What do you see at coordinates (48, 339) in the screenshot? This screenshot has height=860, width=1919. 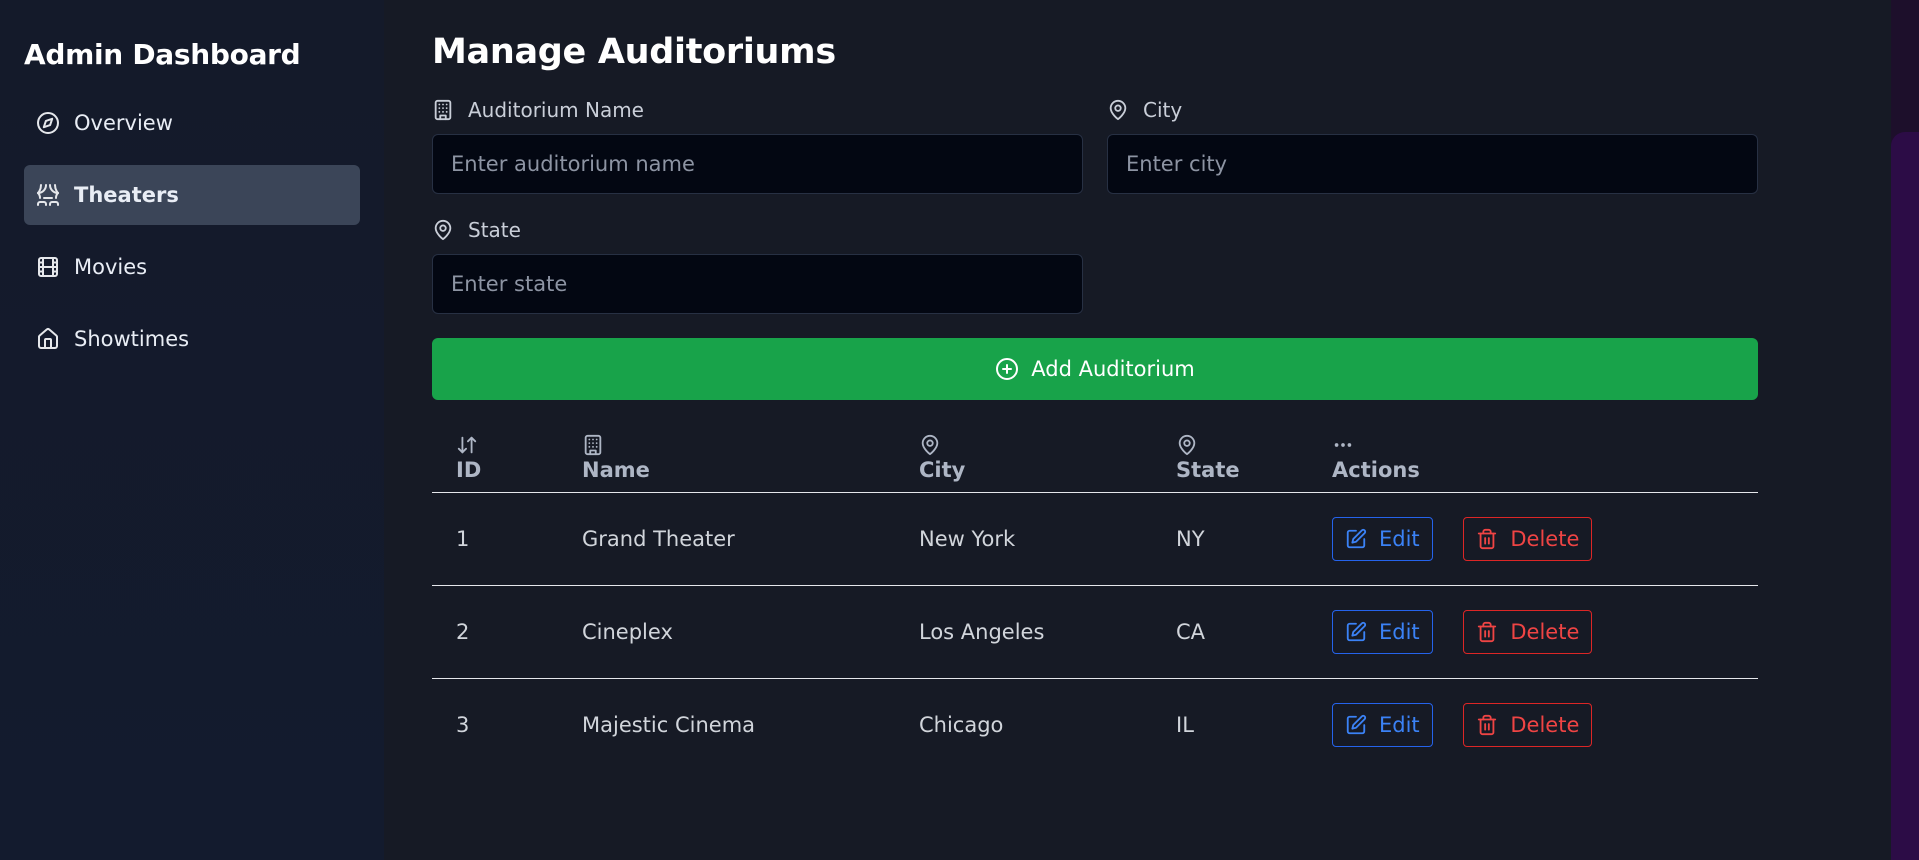 I see `home-icon` at bounding box center [48, 339].